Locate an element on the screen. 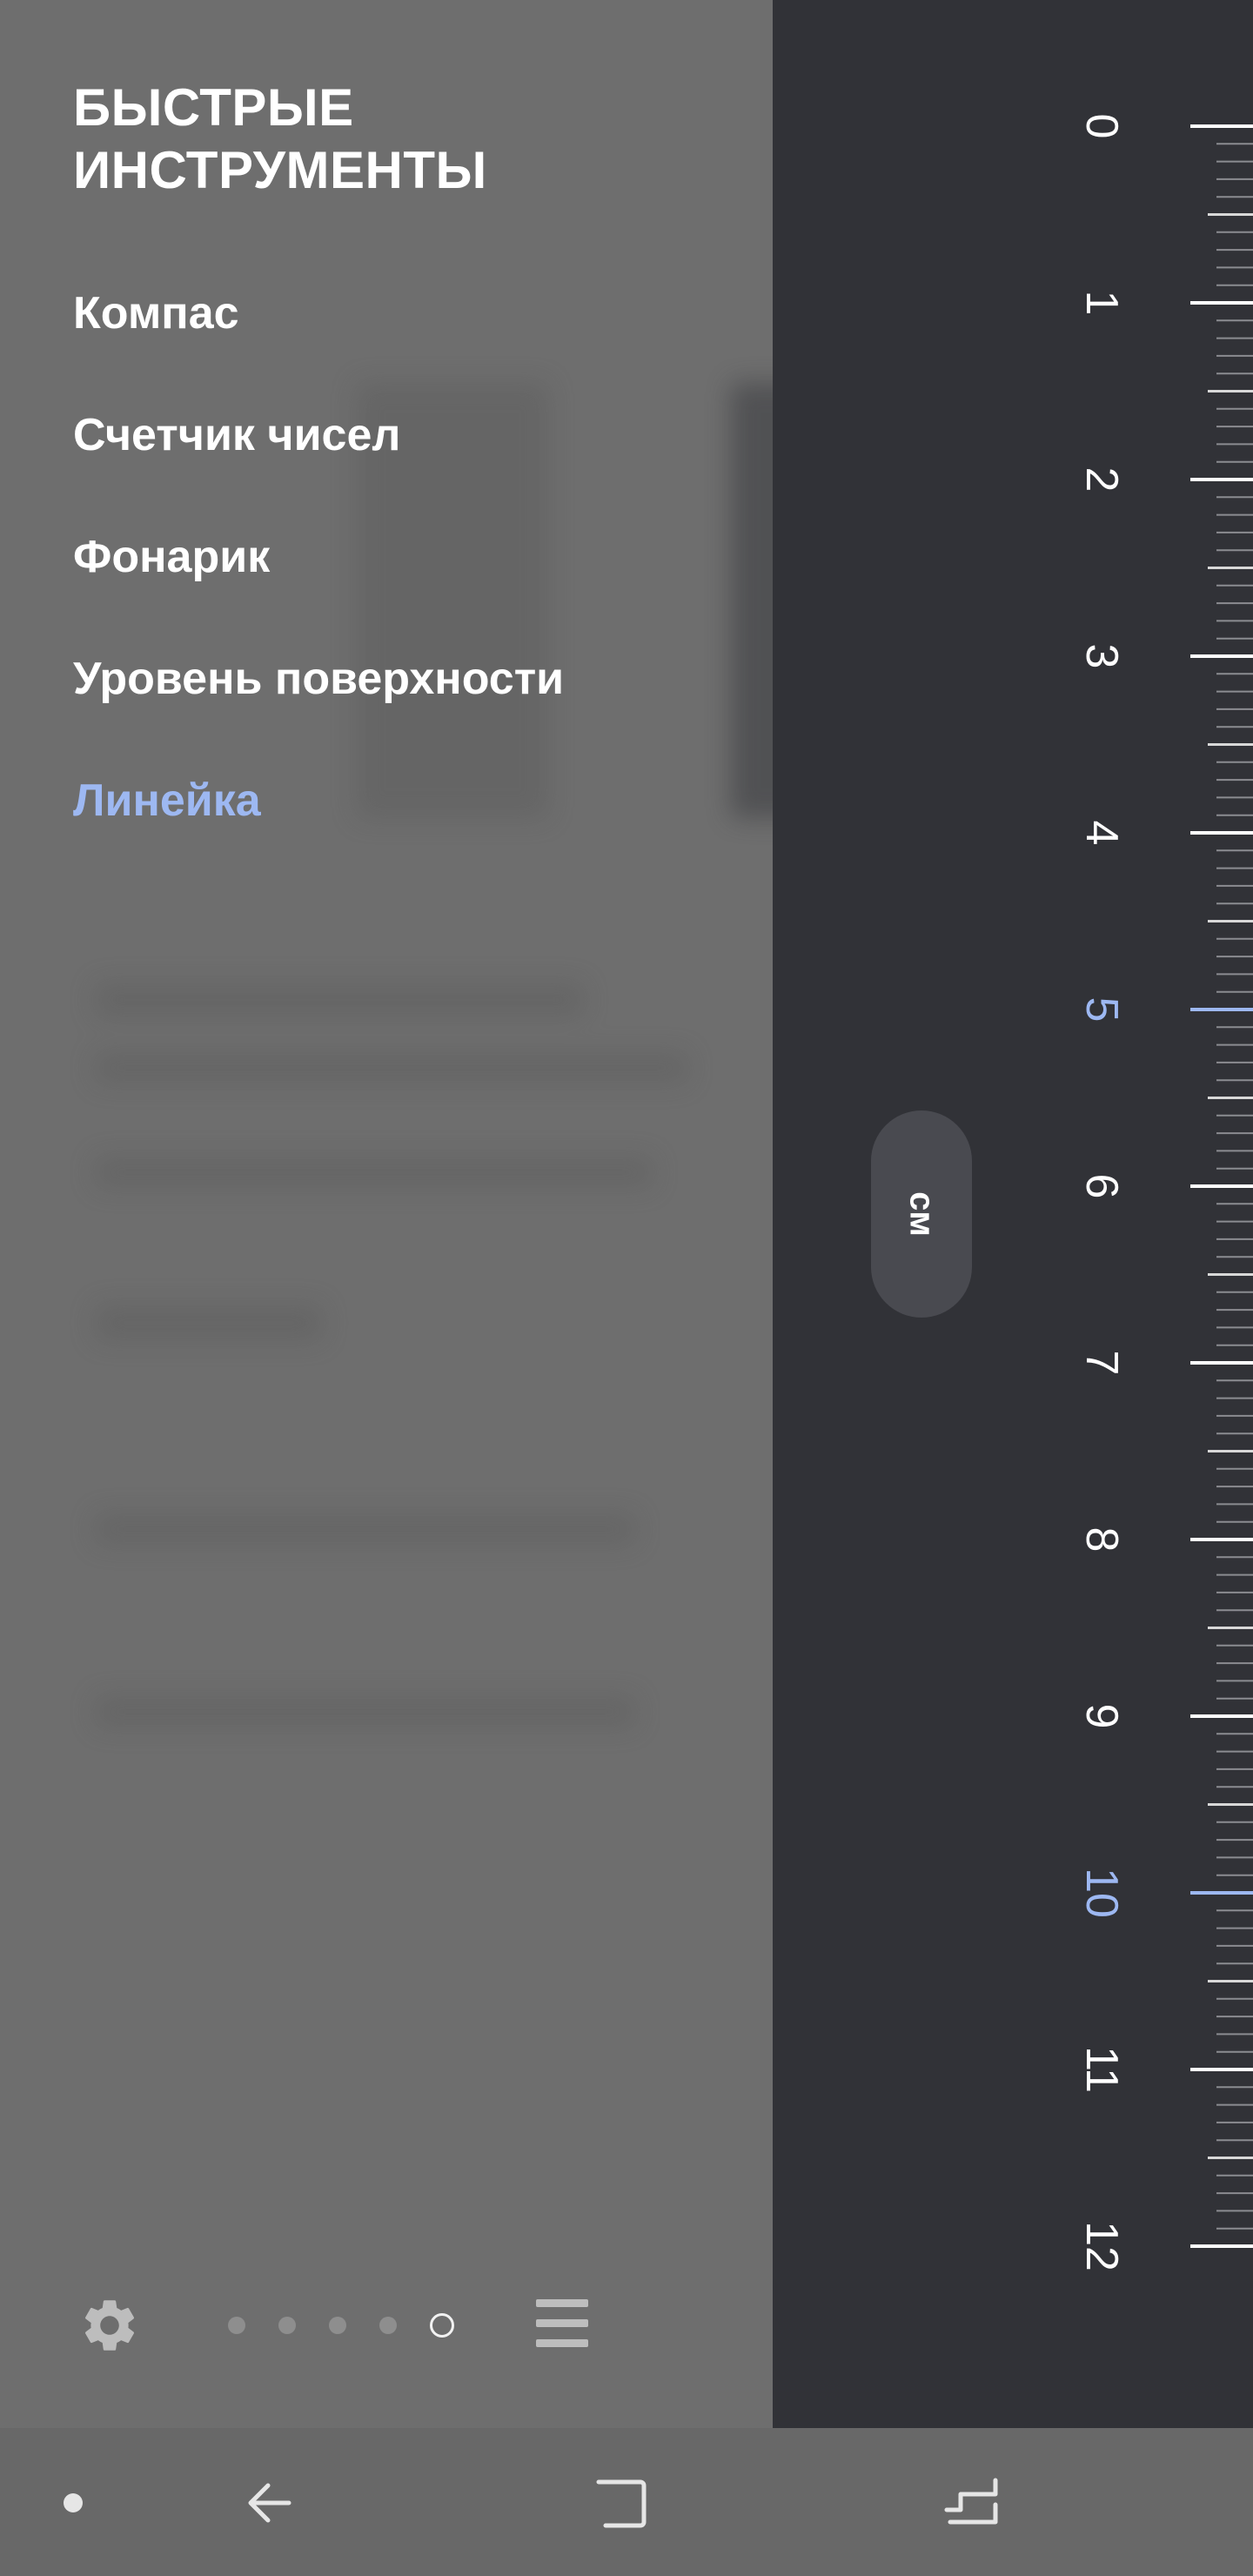 This screenshot has height=2576, width=1253. menu-item-compass: Компас is located at coordinates (318, 331).